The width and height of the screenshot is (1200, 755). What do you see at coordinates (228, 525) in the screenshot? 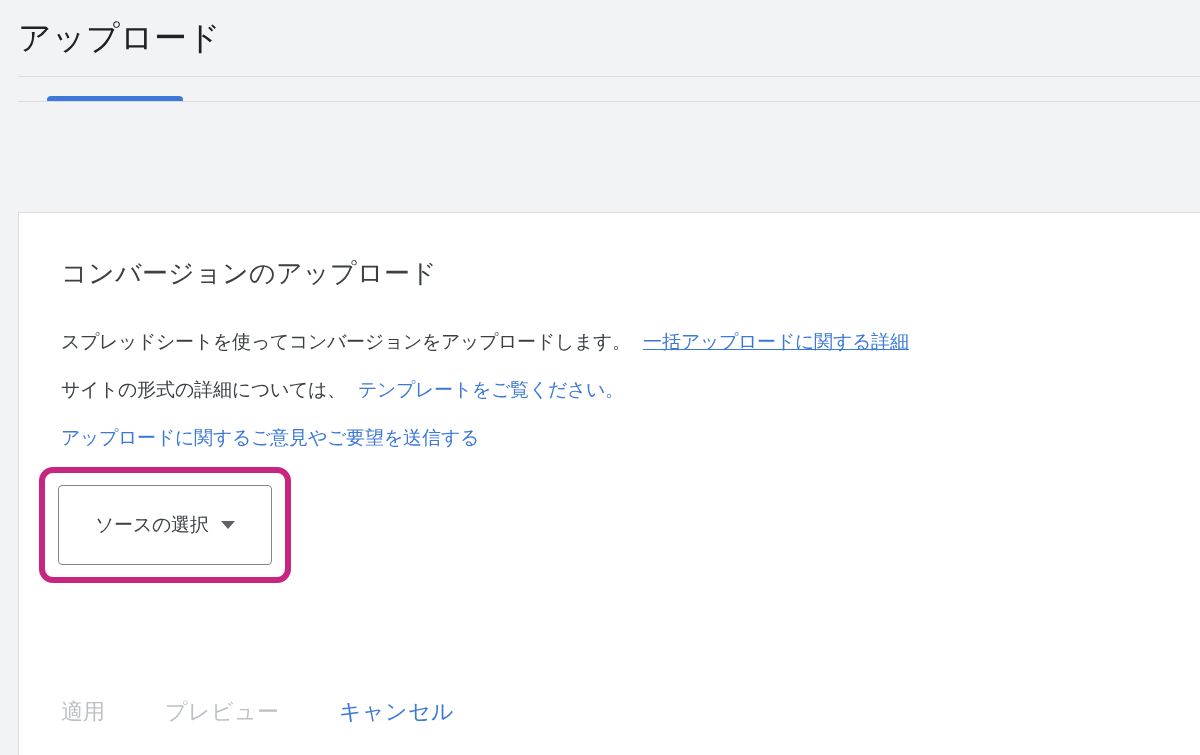
I see `caret-icon` at bounding box center [228, 525].